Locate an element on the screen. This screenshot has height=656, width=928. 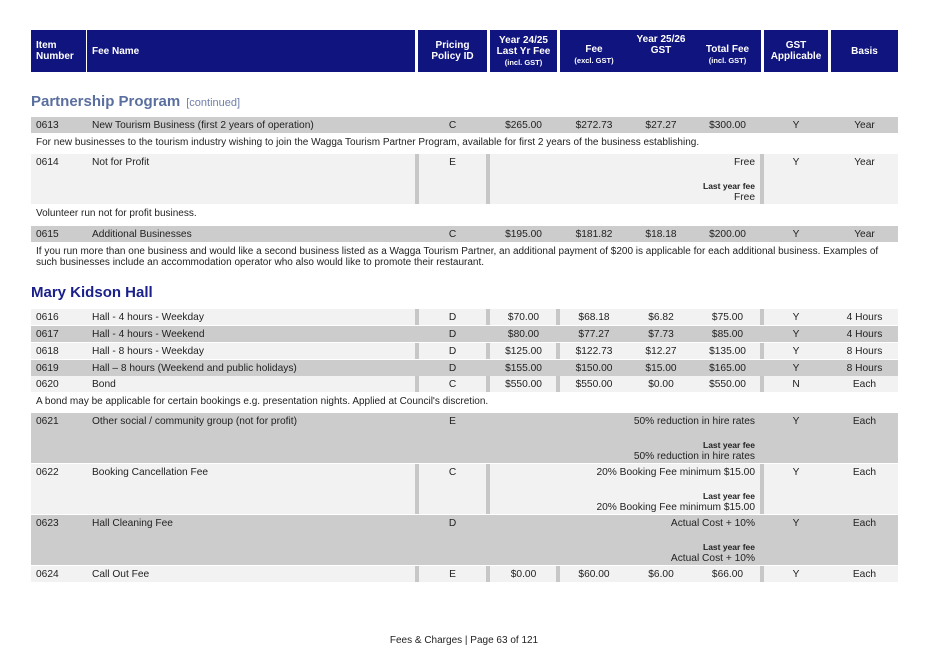
table-cell: 4 Hours is located at coordinates (864, 317).